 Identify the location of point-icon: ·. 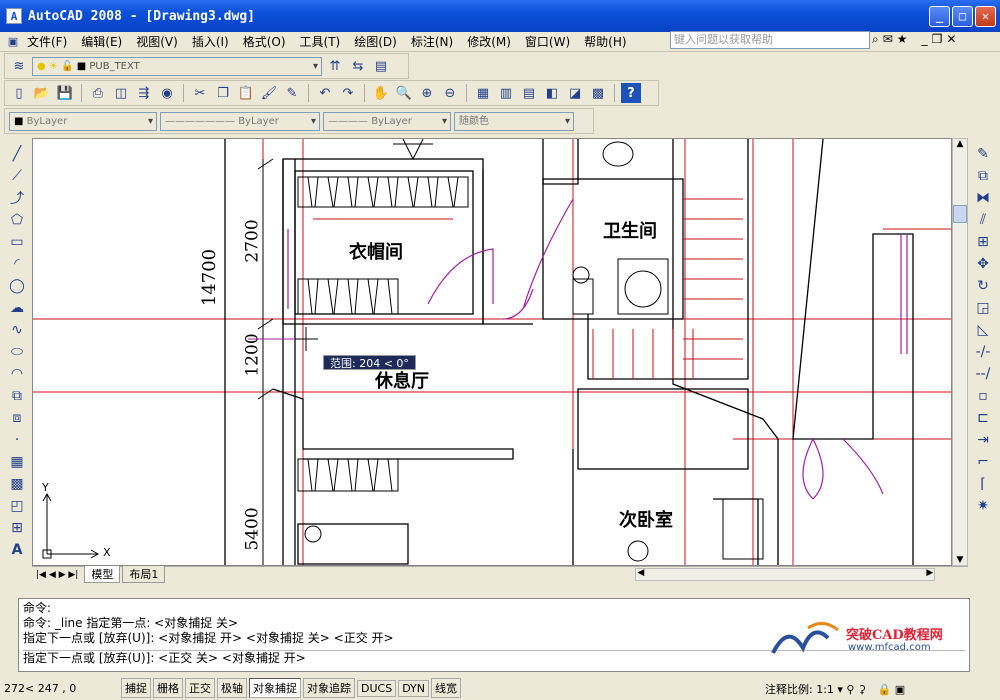
(17, 440).